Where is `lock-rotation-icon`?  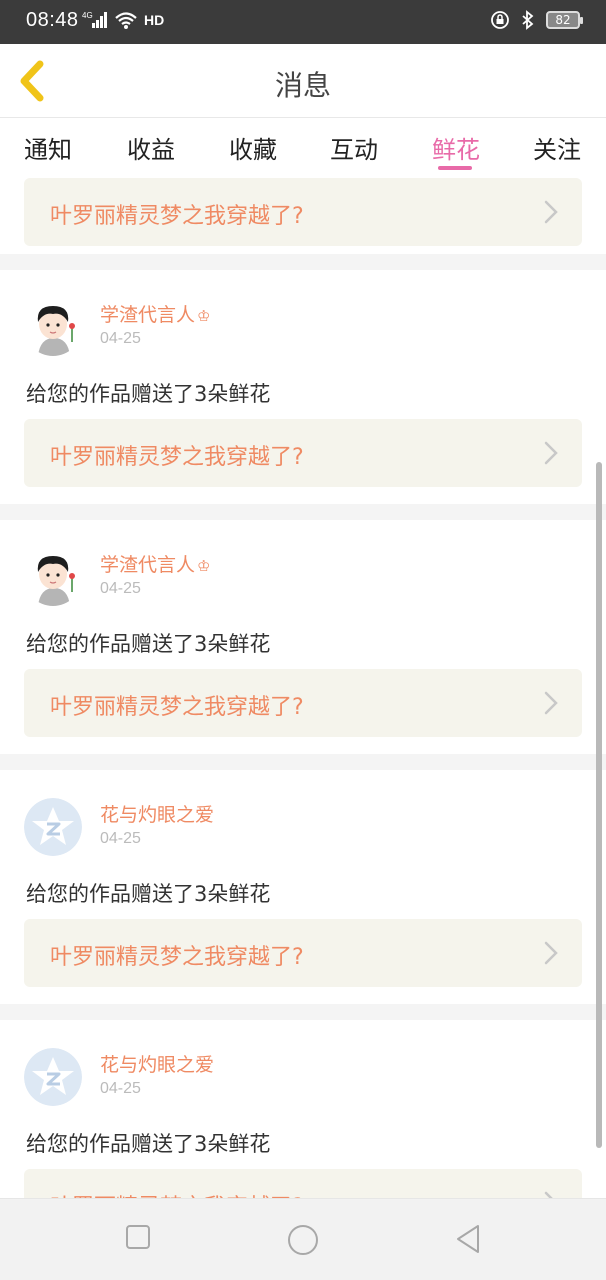 lock-rotation-icon is located at coordinates (500, 20).